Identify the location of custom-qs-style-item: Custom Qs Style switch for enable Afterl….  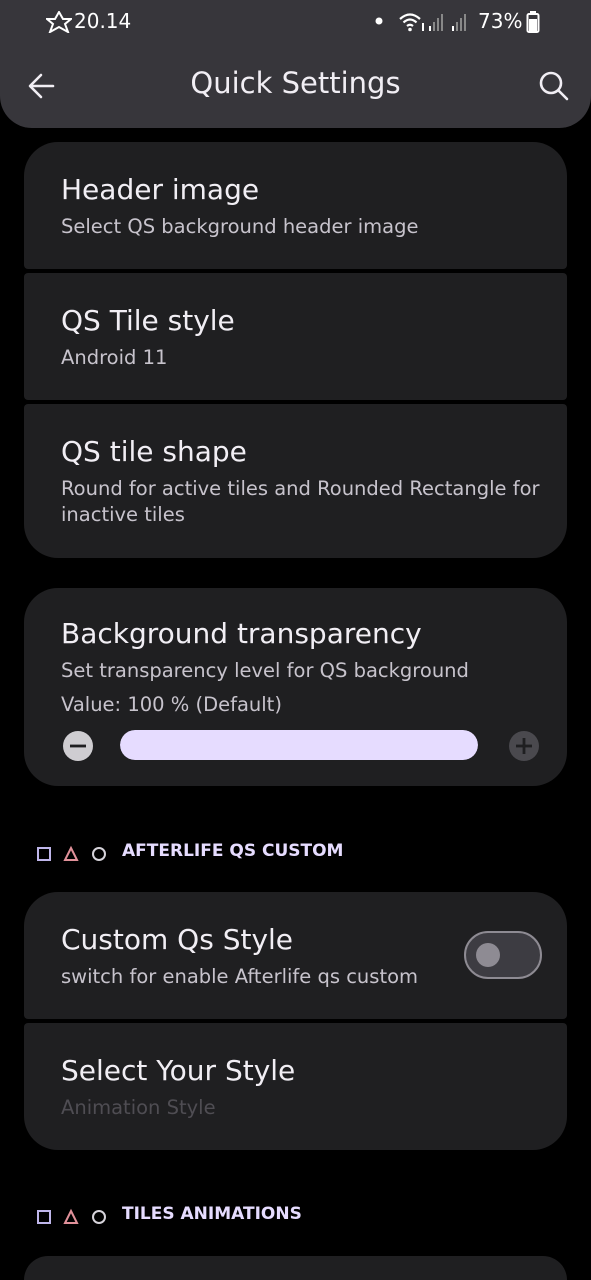
(295, 955).